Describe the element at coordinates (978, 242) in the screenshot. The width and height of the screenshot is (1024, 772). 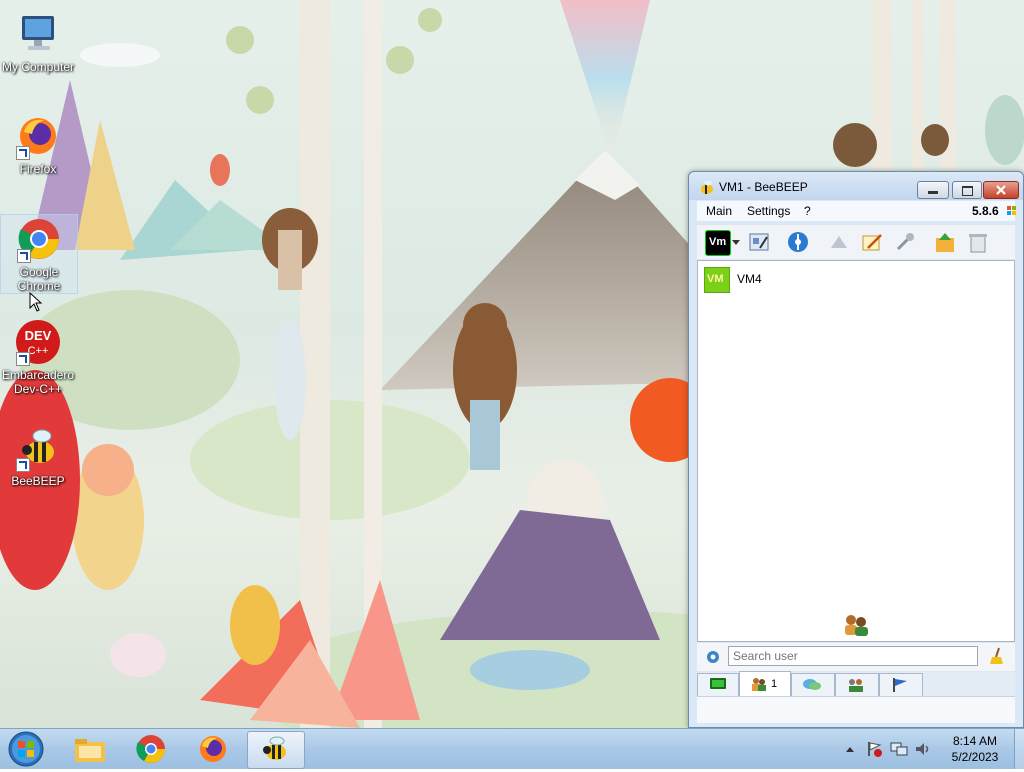
I see `clear-icon` at that location.